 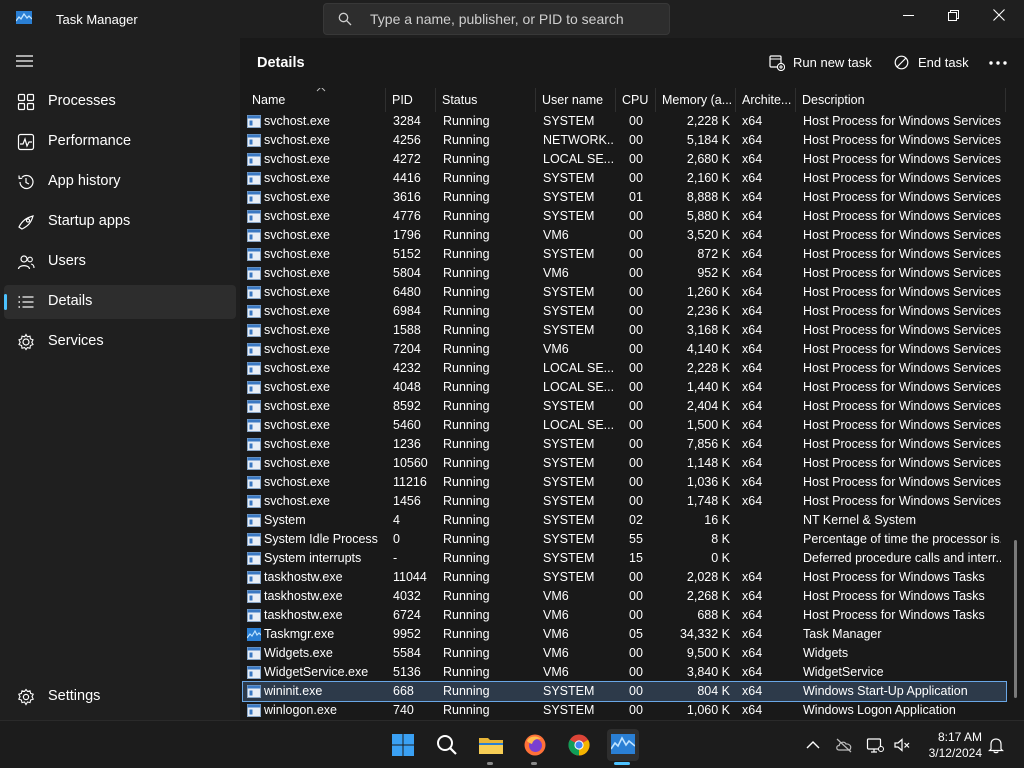 What do you see at coordinates (955, 737) in the screenshot?
I see `clock-time: 8:17 AM` at bounding box center [955, 737].